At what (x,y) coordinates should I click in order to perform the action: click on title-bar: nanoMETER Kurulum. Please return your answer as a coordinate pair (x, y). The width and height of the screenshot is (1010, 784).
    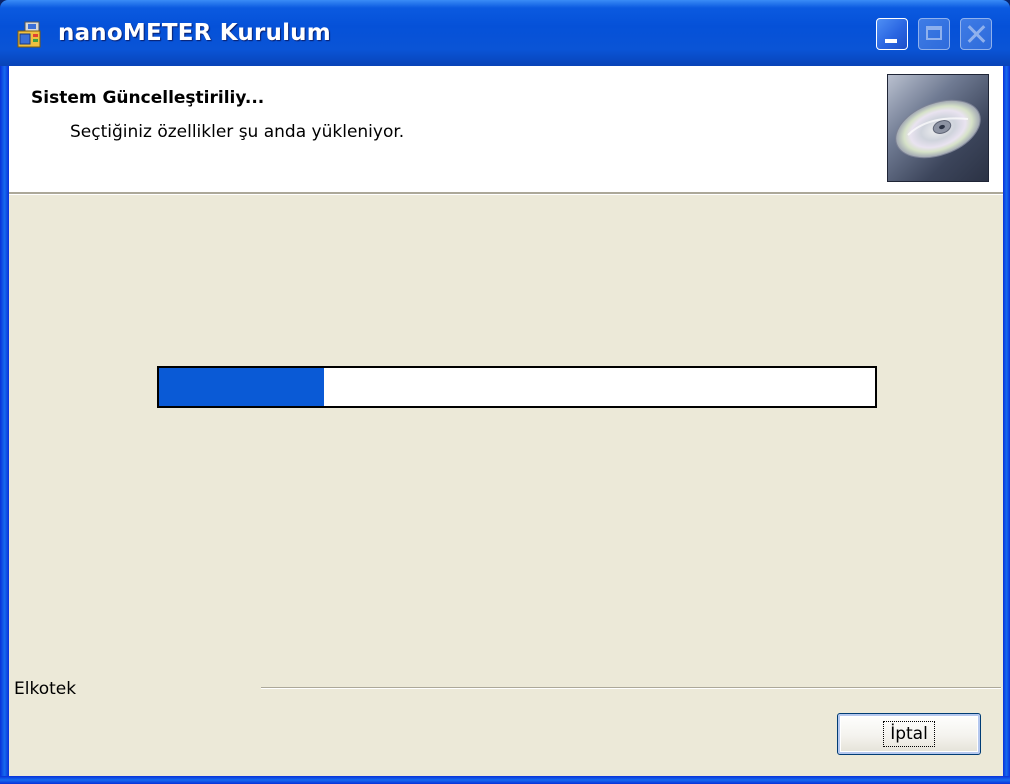
    Looking at the image, I should click on (505, 33).